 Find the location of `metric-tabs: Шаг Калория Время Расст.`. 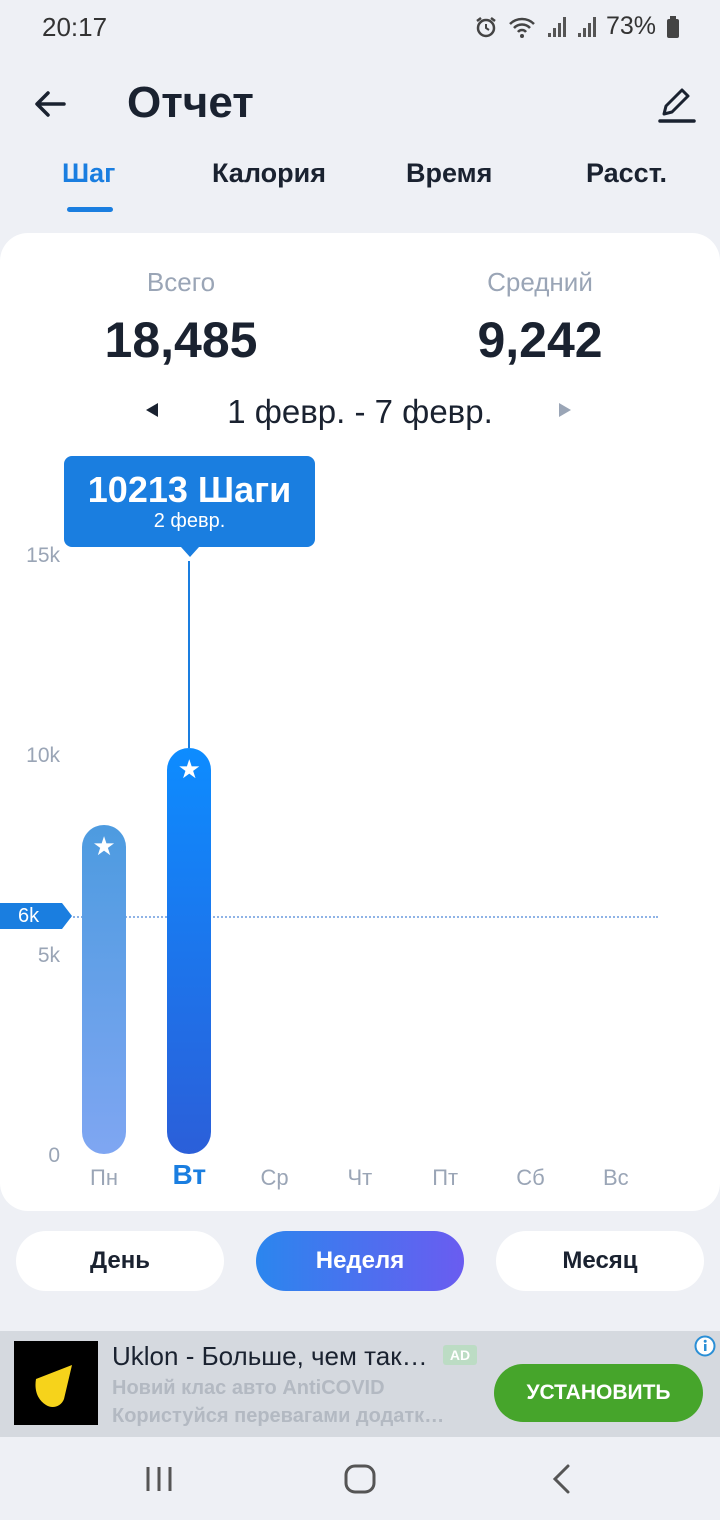

metric-tabs: Шаг Калория Время Расст. is located at coordinates (360, 185).